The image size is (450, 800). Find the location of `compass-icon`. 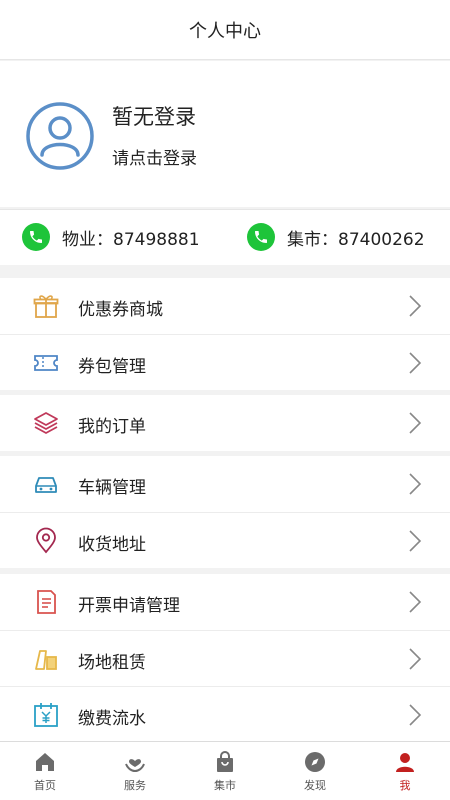

compass-icon is located at coordinates (315, 762).